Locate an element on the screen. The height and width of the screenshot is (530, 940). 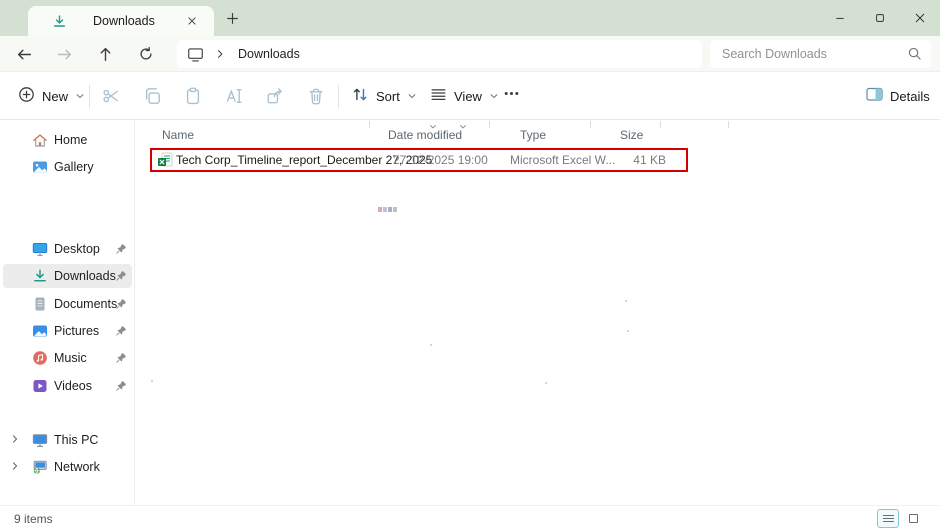
column-header-date-modified: Date modified is located at coordinates (425, 135).